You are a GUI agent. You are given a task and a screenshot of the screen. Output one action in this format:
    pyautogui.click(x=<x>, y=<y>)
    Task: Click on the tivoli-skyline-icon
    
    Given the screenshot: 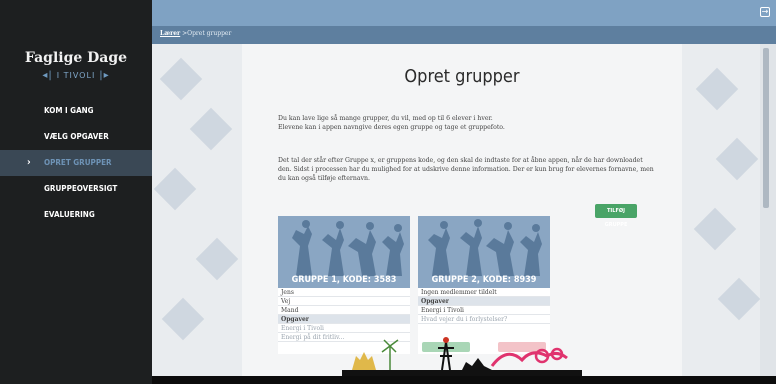 What is the action you would take?
    pyautogui.click(x=462, y=356)
    